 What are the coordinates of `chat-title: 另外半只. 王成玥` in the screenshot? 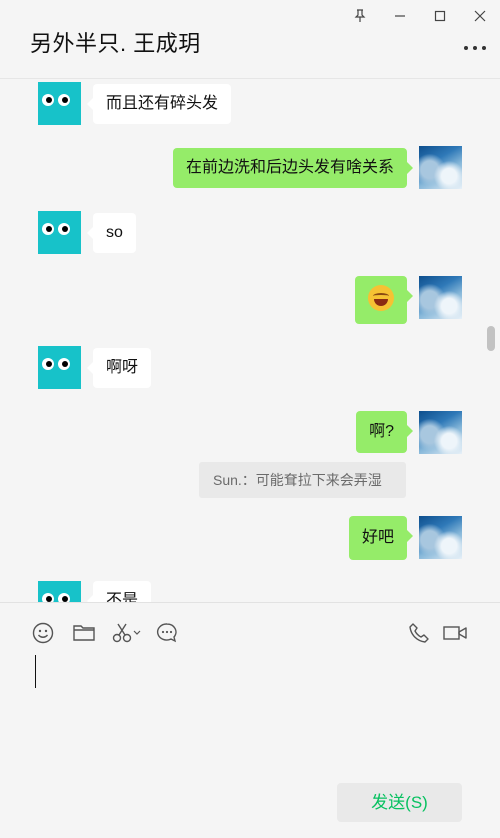 It's located at (115, 43).